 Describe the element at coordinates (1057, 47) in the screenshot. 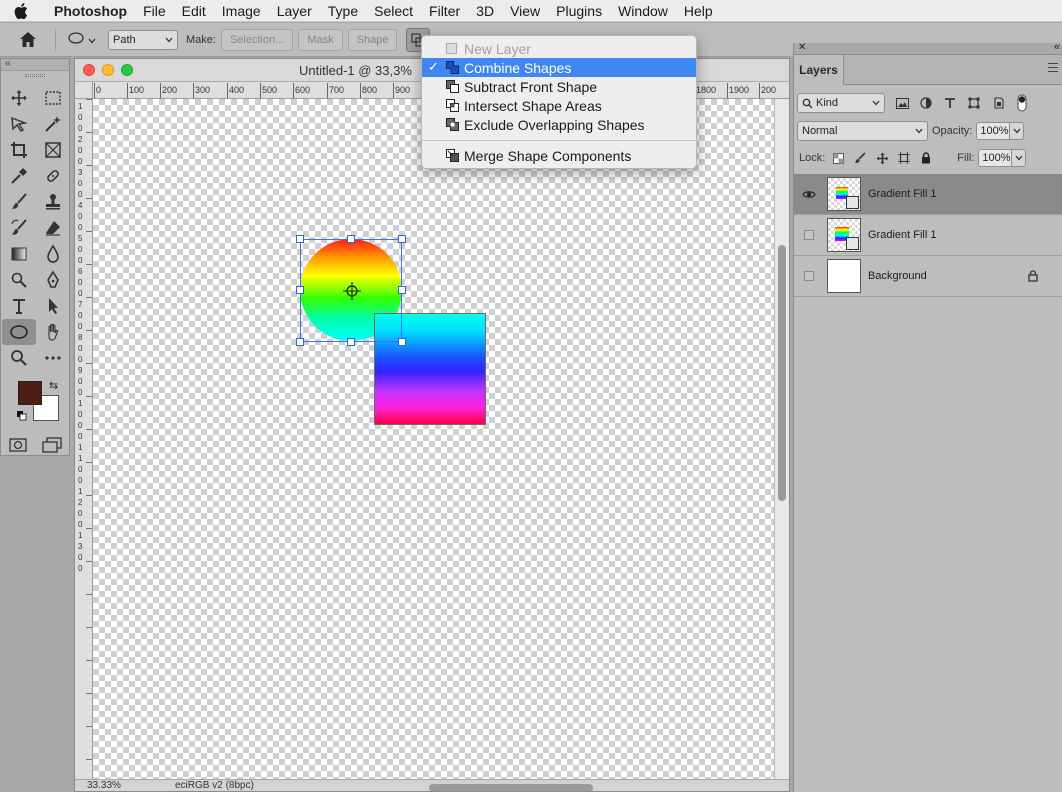

I see `collapse-panel-icon: «` at that location.